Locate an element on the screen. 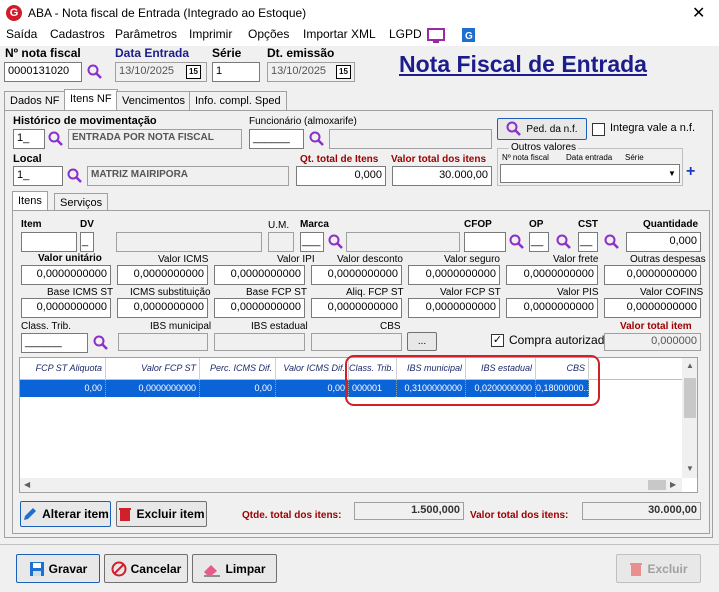 Image resolution: width=719 pixels, height=592 pixels. menu-parametros: Parâmetros is located at coordinates (146, 34).